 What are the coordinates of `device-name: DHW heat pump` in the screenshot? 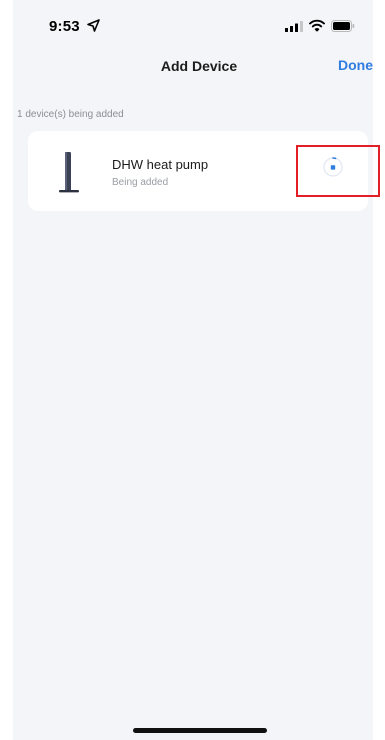 It's located at (160, 164).